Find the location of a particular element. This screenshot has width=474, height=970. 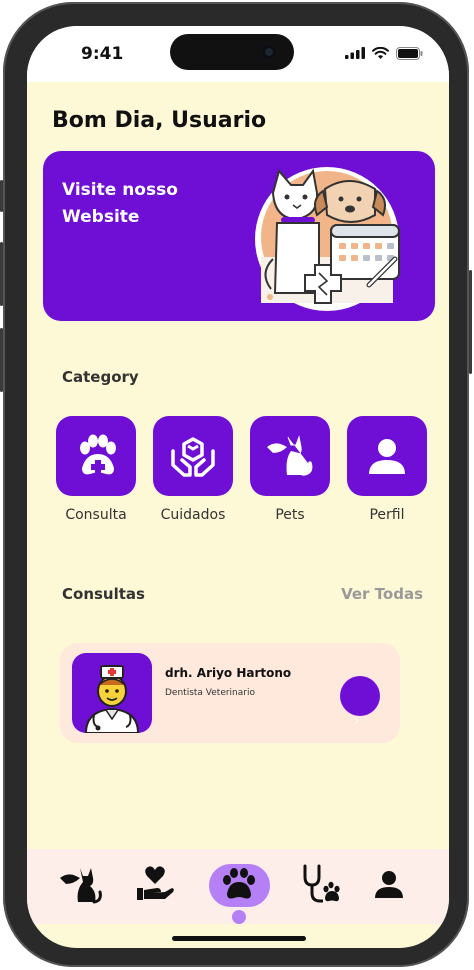

nav-pets is located at coordinates (80, 884).